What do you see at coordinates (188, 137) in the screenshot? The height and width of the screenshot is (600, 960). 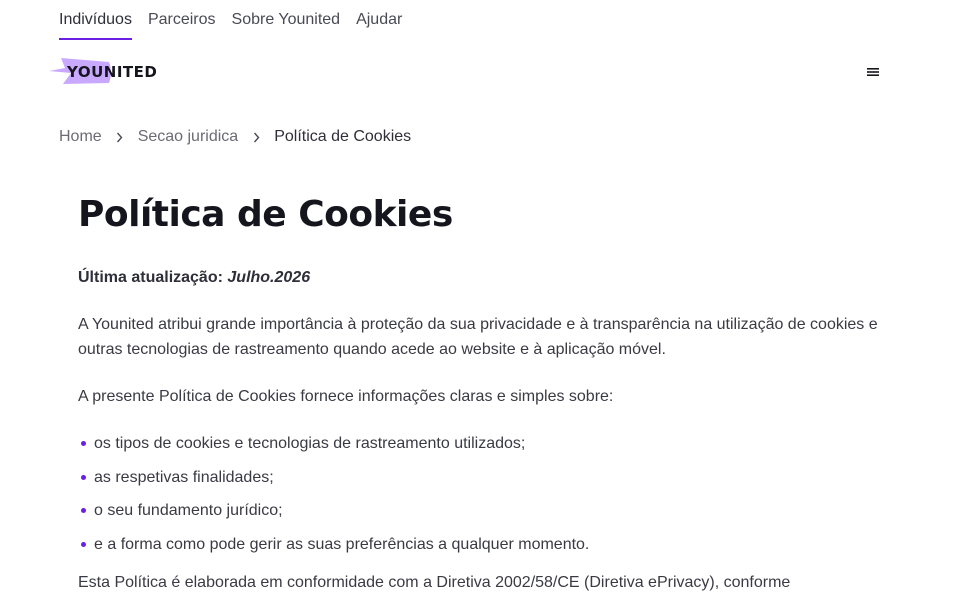 I see `breadcrumb-secao-juridica: Secao juridica` at bounding box center [188, 137].